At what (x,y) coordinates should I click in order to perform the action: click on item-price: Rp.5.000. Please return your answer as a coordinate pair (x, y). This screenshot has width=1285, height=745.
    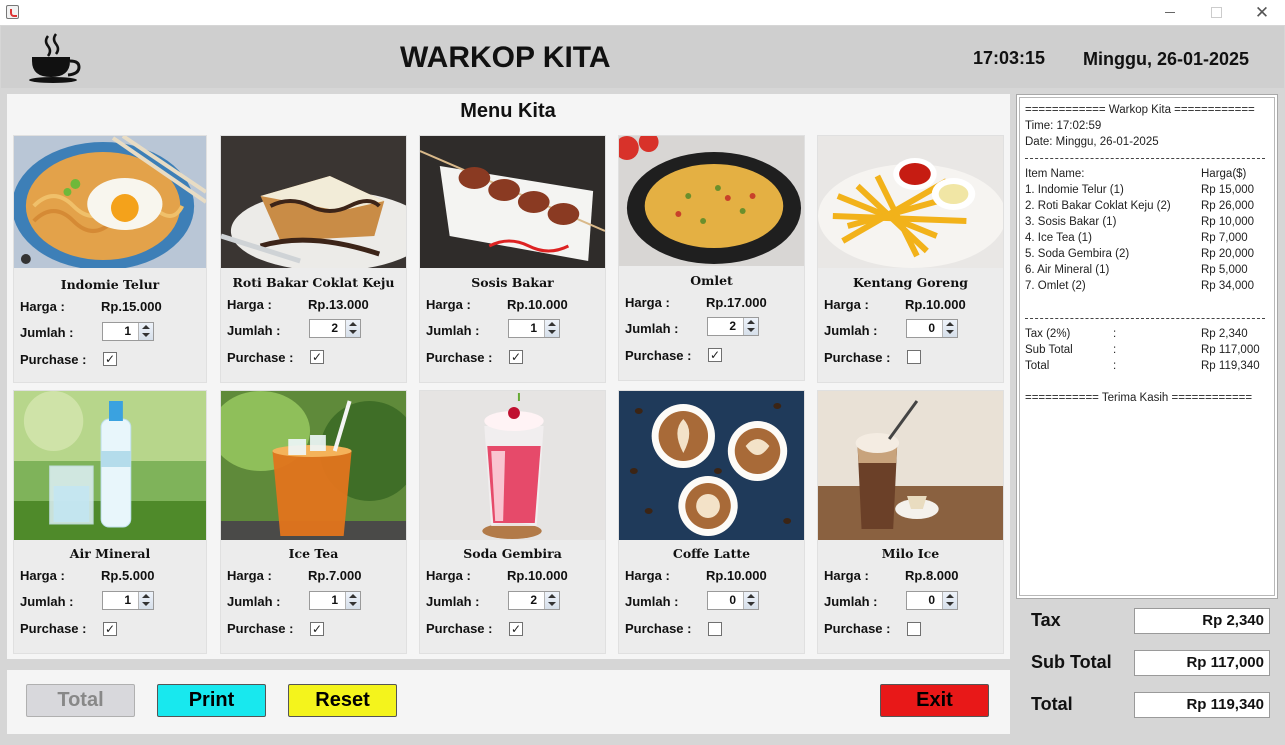
    Looking at the image, I should click on (128, 575).